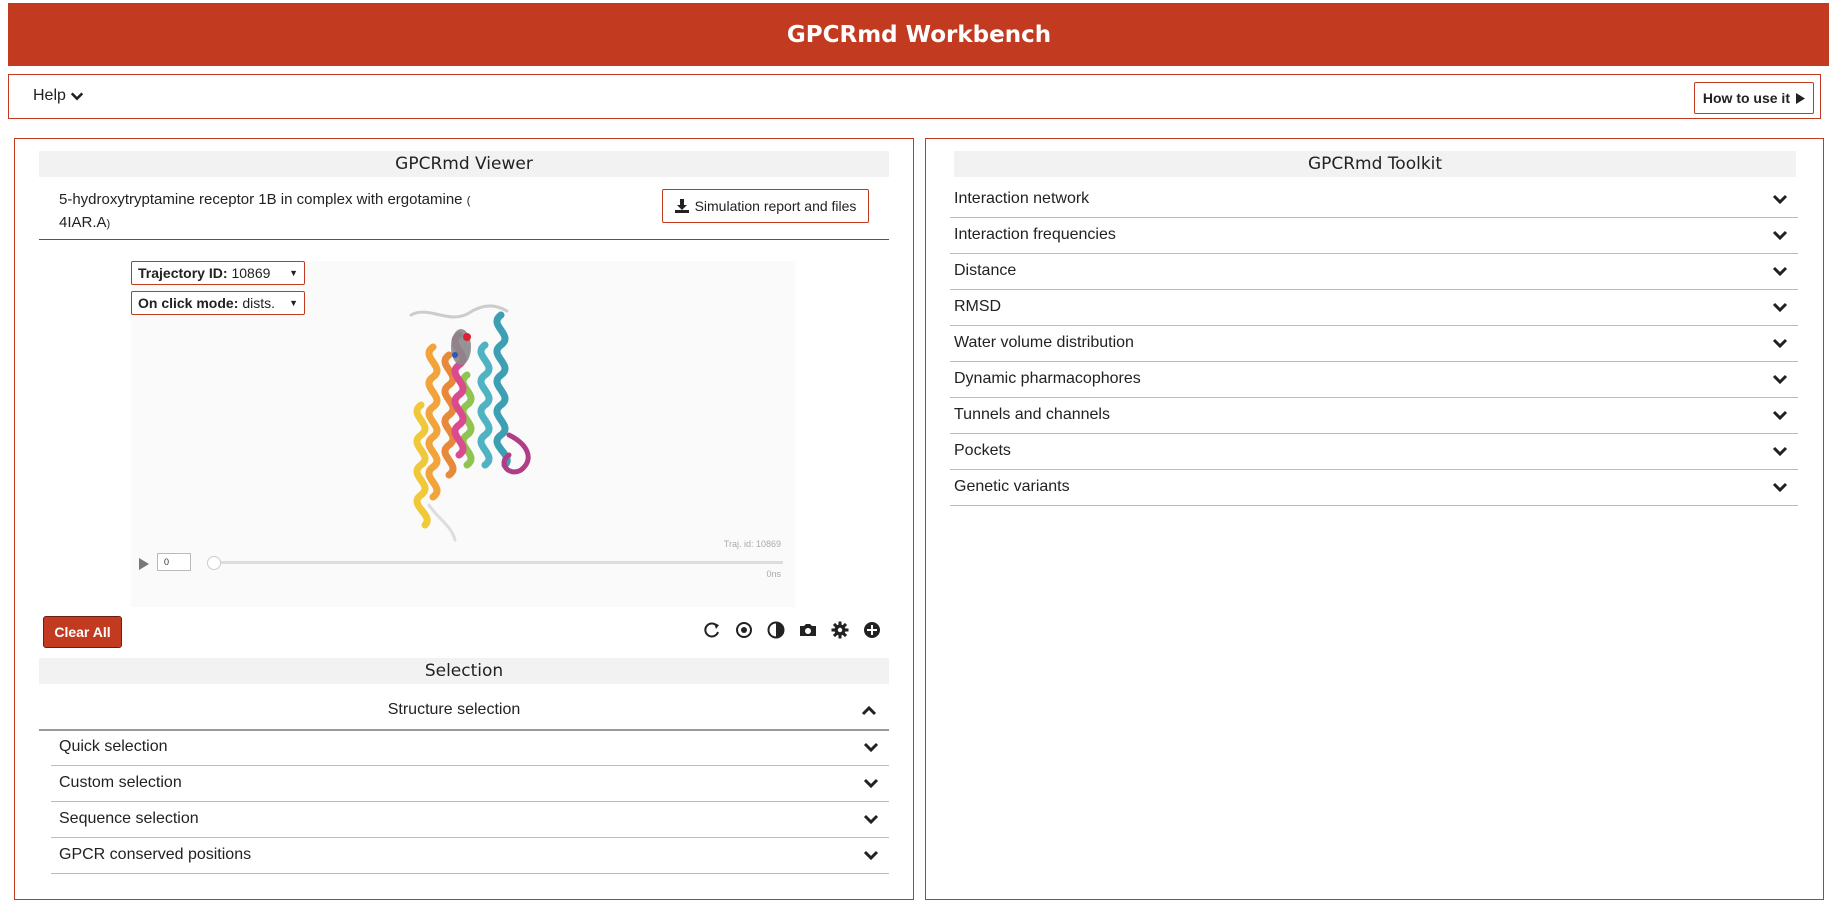 The height and width of the screenshot is (900, 1829). I want to click on quick-selection-label: Quick selection, so click(113, 746).